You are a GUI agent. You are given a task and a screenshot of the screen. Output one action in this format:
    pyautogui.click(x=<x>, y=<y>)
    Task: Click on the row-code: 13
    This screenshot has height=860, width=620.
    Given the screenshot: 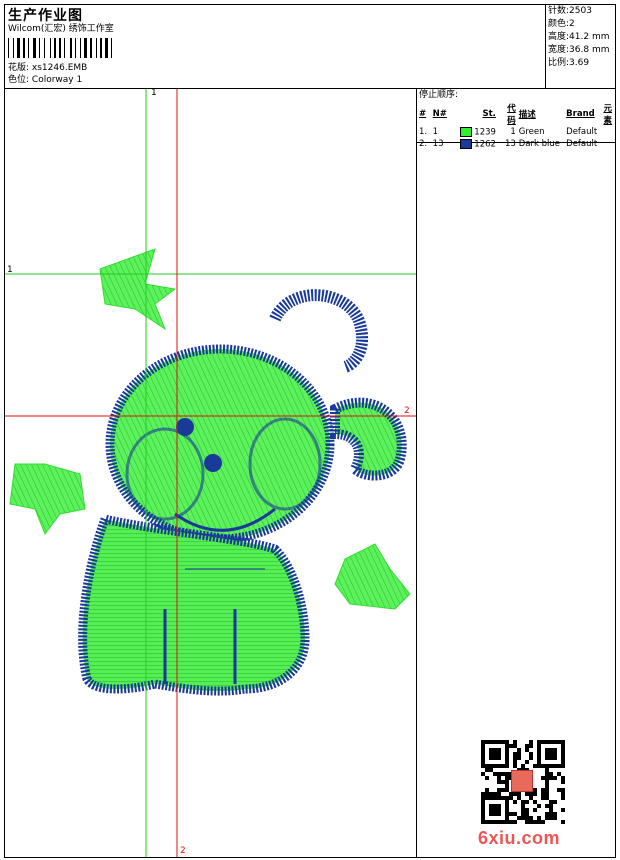 What is the action you would take?
    pyautogui.click(x=510, y=144)
    